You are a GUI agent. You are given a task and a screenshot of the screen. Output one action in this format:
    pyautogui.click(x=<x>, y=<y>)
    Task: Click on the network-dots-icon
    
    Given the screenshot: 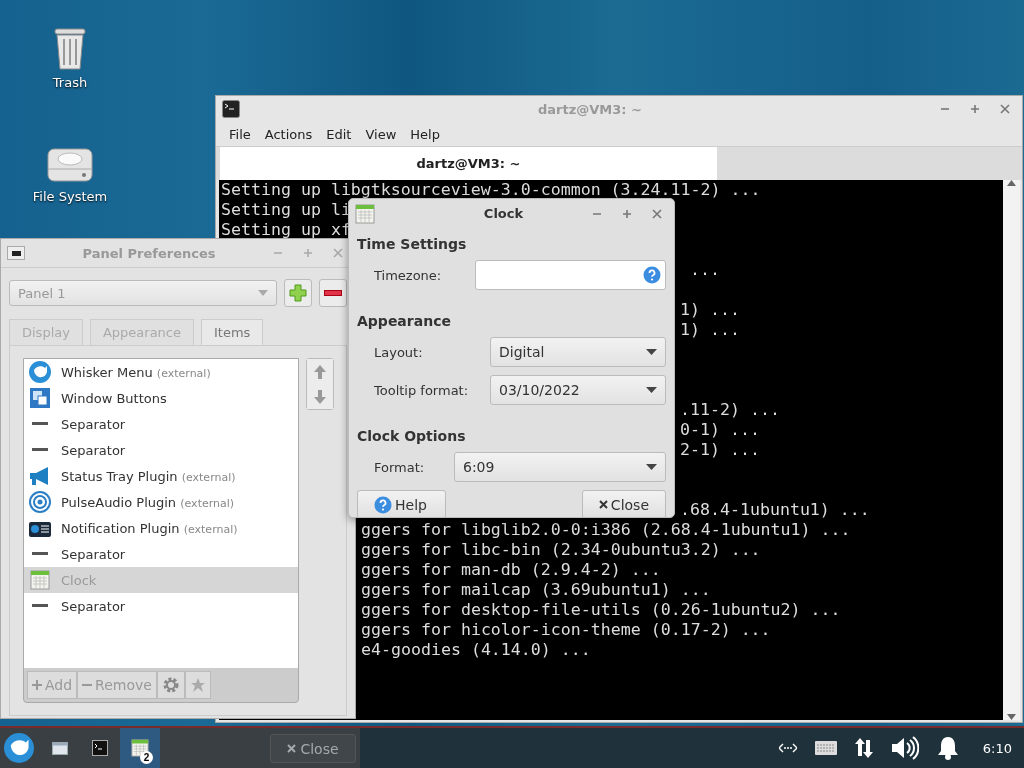 What is the action you would take?
    pyautogui.click(x=787, y=748)
    